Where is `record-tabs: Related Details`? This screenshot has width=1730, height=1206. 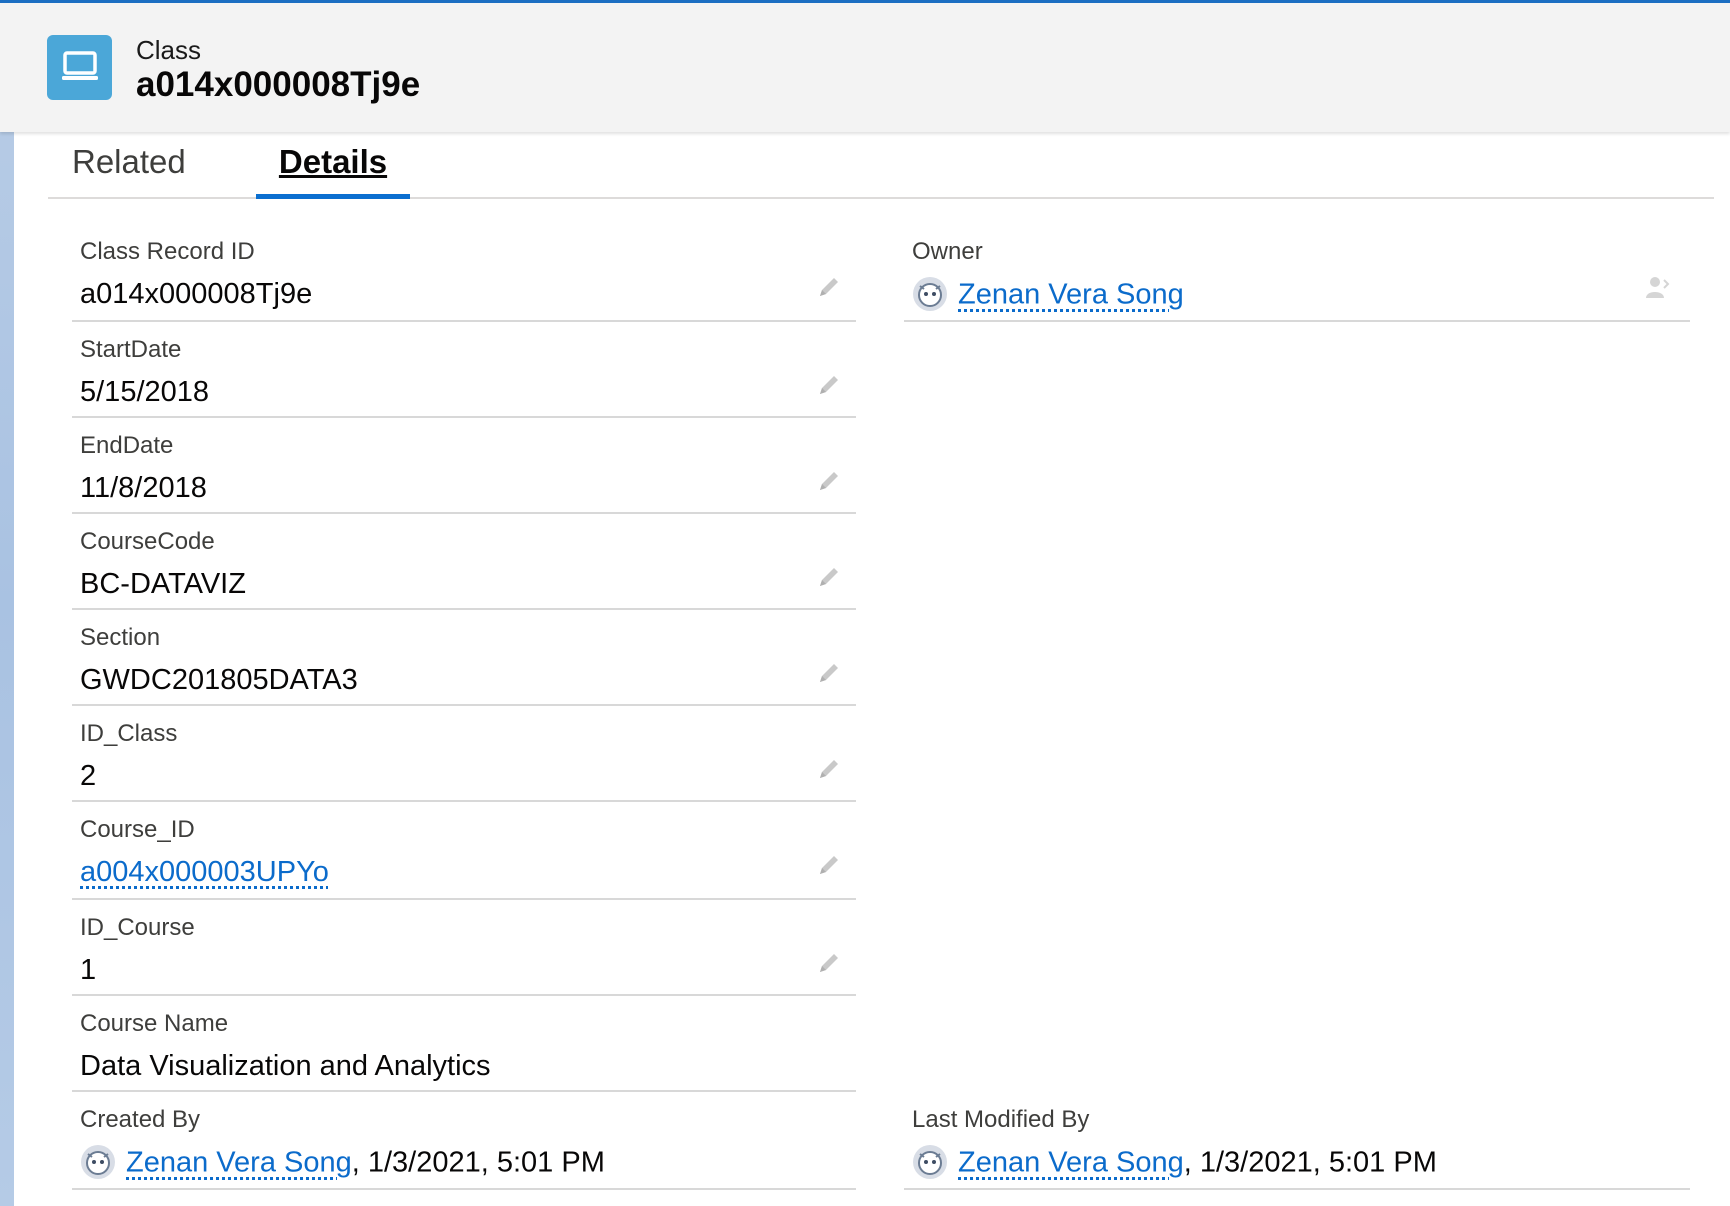 record-tabs: Related Details is located at coordinates (881, 166).